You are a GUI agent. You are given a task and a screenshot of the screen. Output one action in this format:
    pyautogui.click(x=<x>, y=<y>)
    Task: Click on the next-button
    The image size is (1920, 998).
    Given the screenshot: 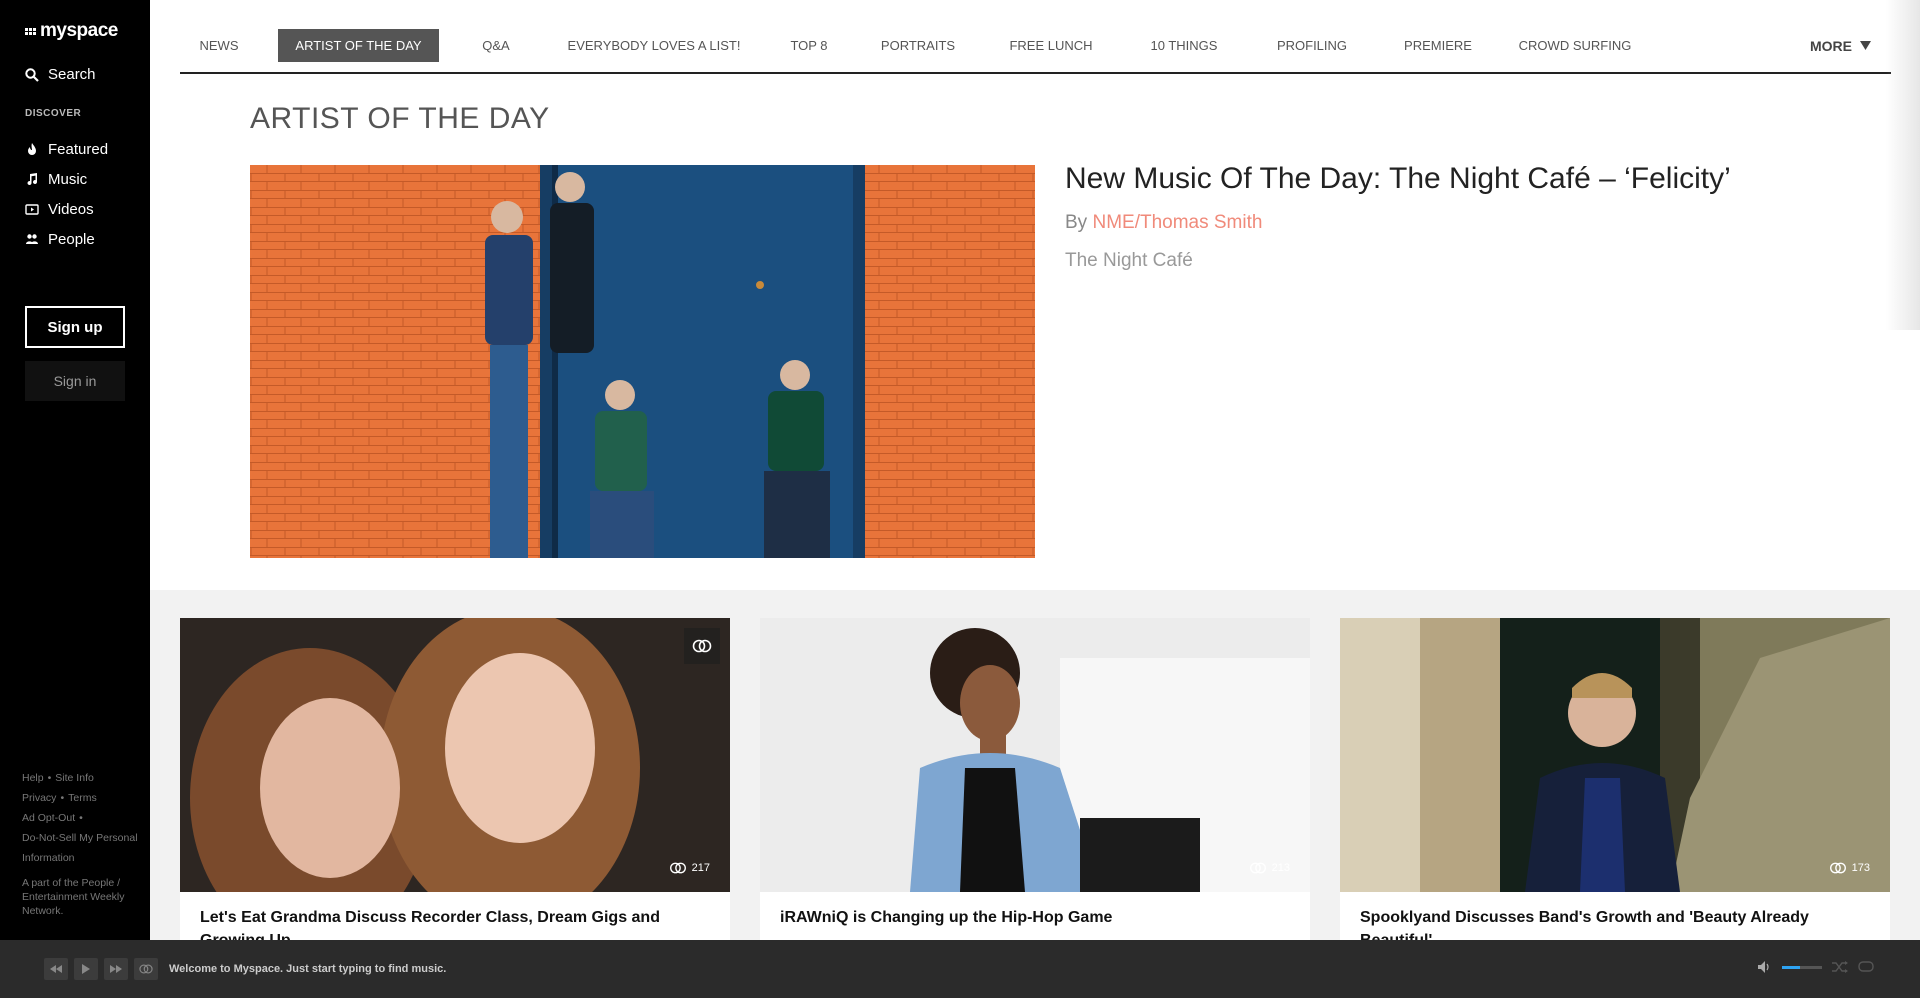 What is the action you would take?
    pyautogui.click(x=116, y=969)
    